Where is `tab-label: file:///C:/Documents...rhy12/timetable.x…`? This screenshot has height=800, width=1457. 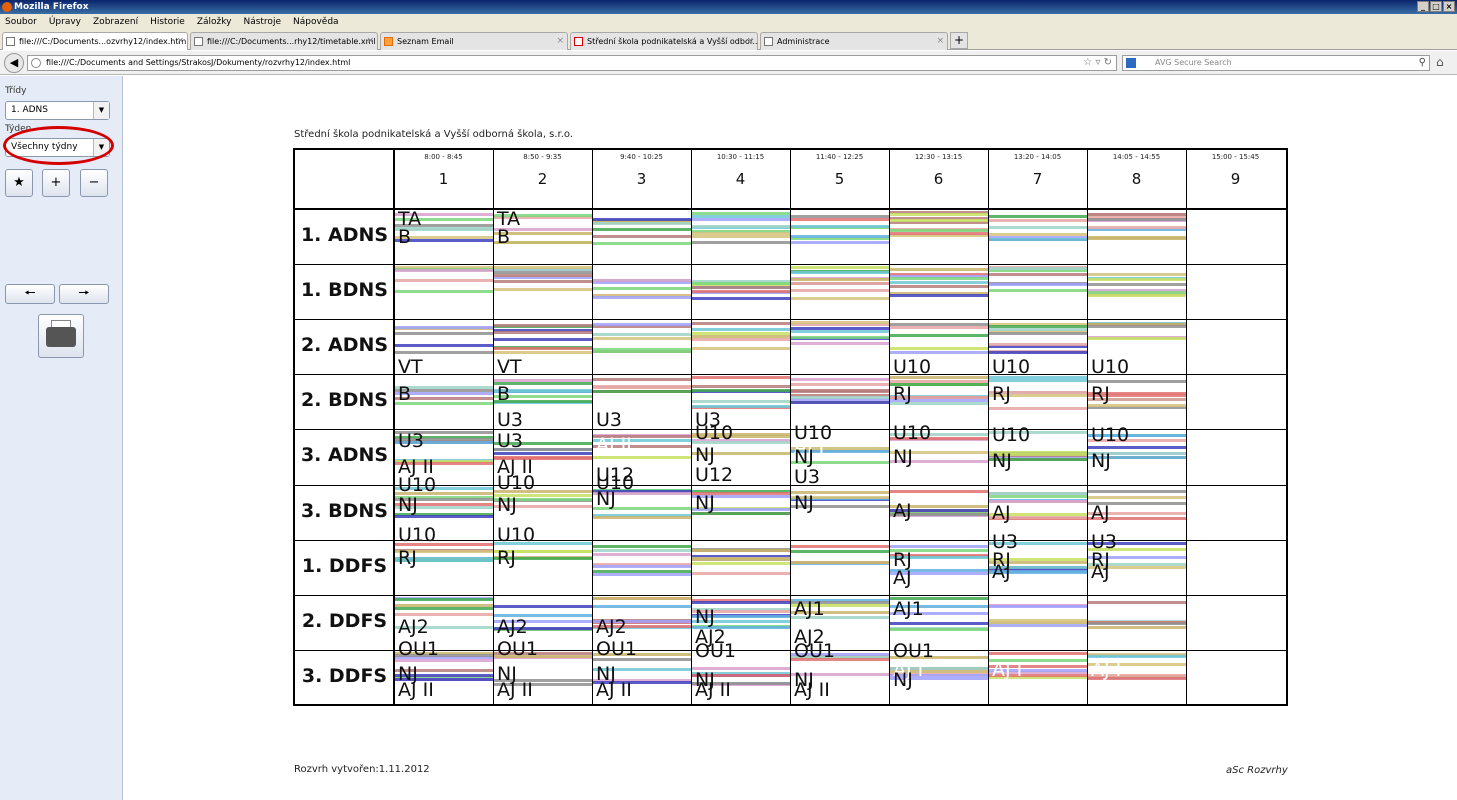
tab-label: file:///C:/Documents...rhy12/timetable.x… is located at coordinates (291, 41).